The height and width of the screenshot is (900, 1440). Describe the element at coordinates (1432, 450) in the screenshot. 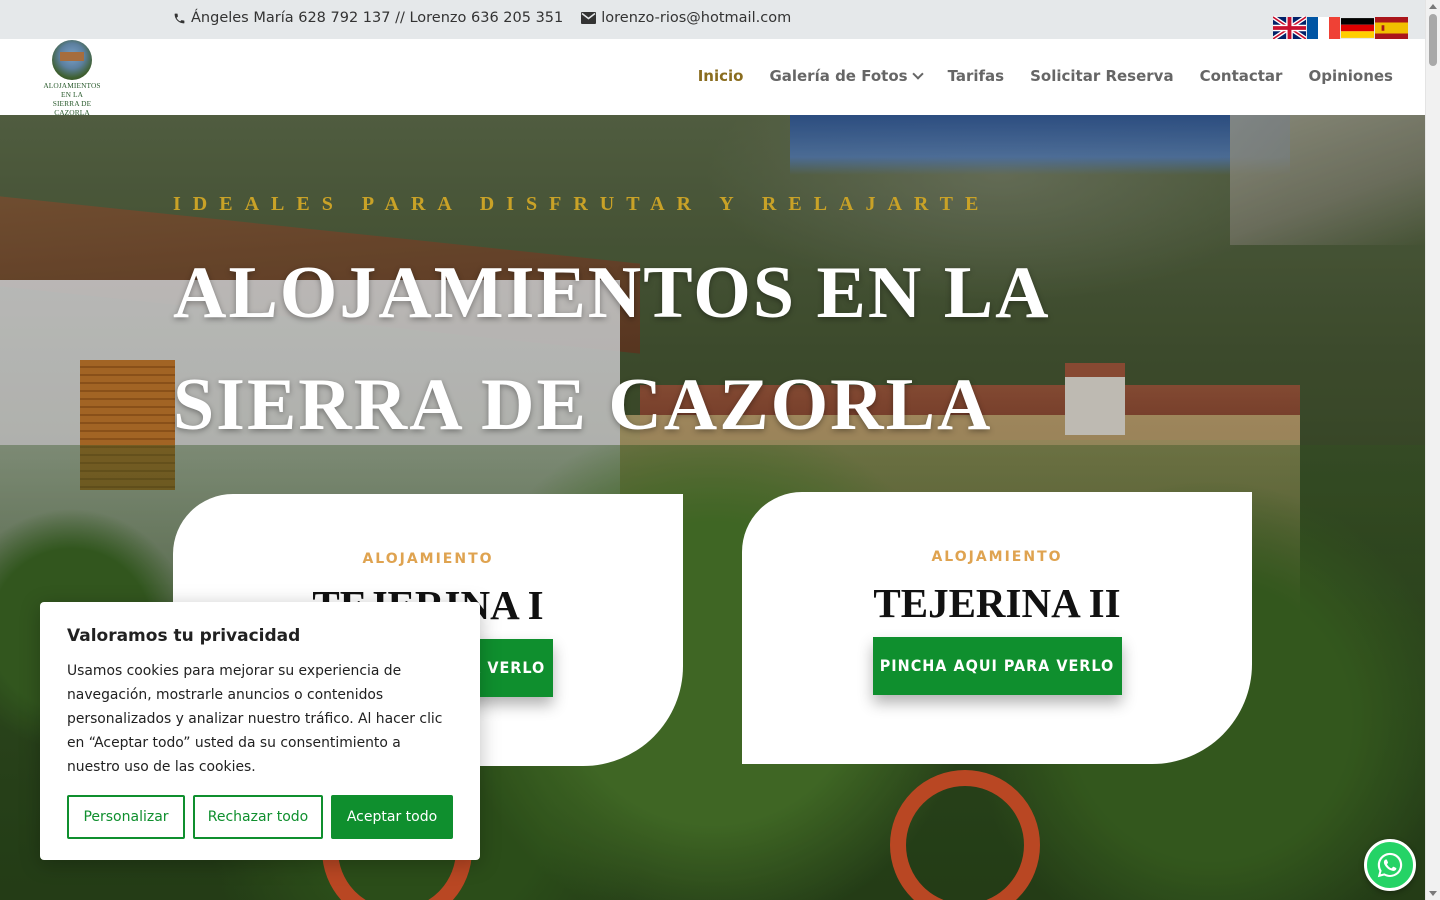

I see `page-scrollbar` at that location.